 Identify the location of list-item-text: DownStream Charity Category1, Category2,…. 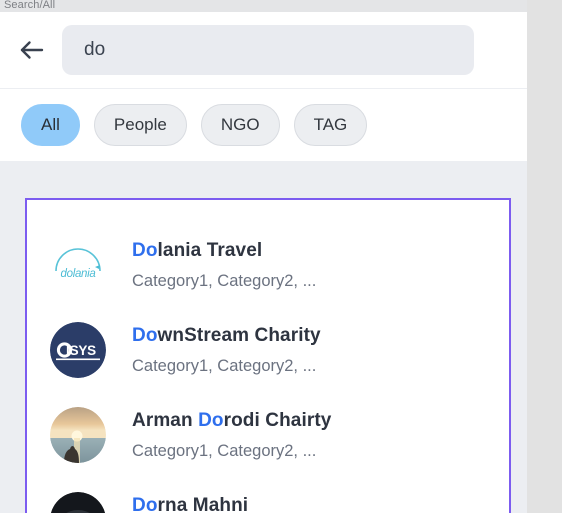
(226, 350).